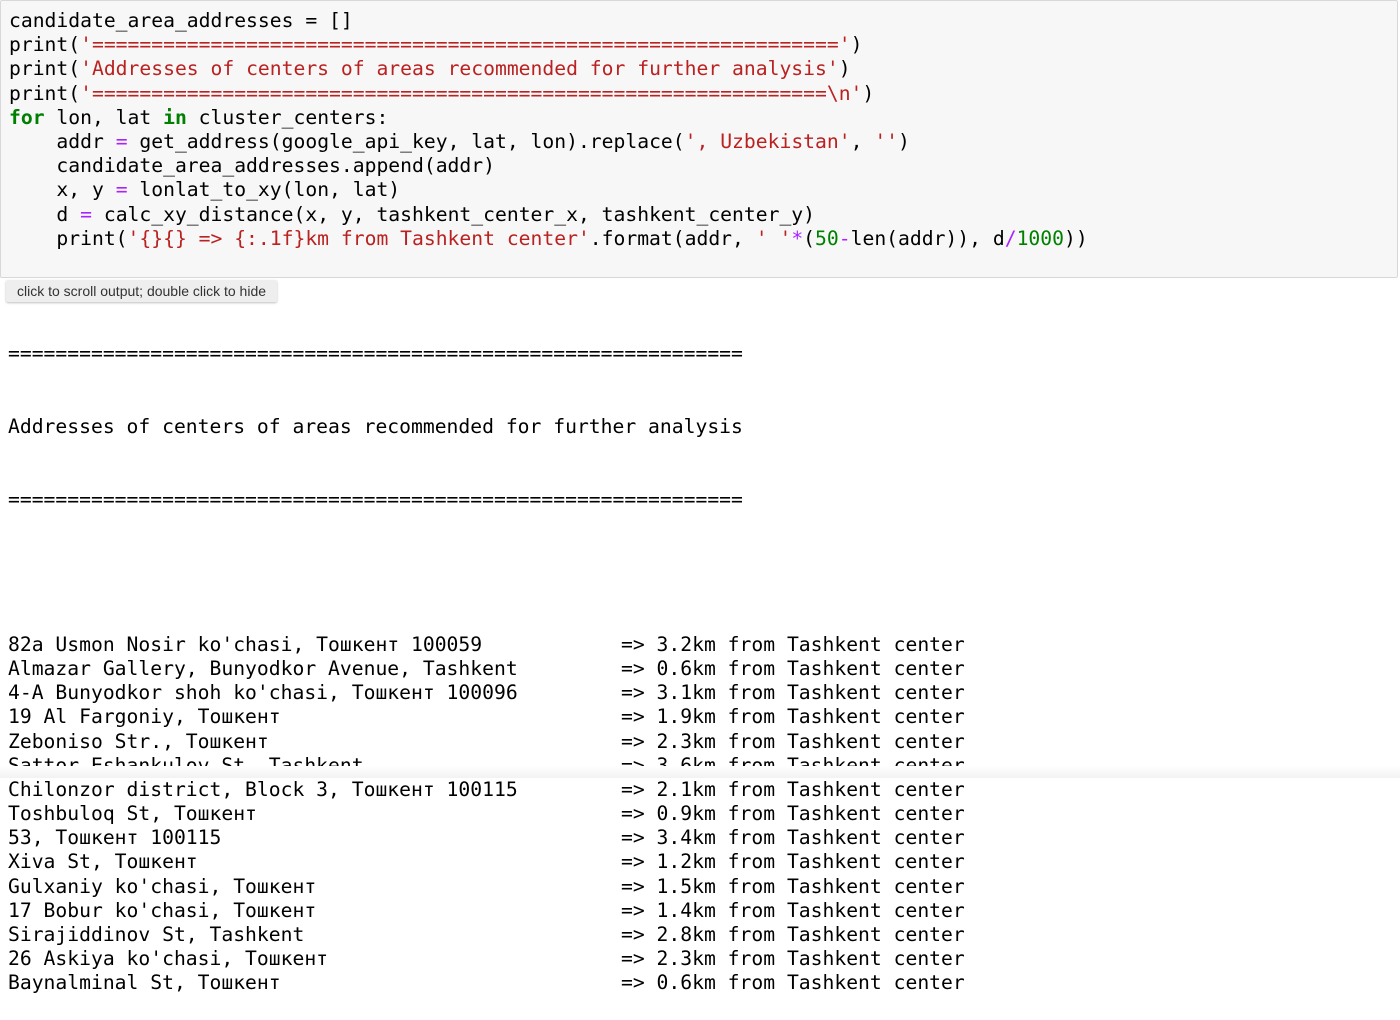 The width and height of the screenshot is (1400, 1020). I want to click on result-distance: => 2.1km from Tashkent center, so click(793, 789).